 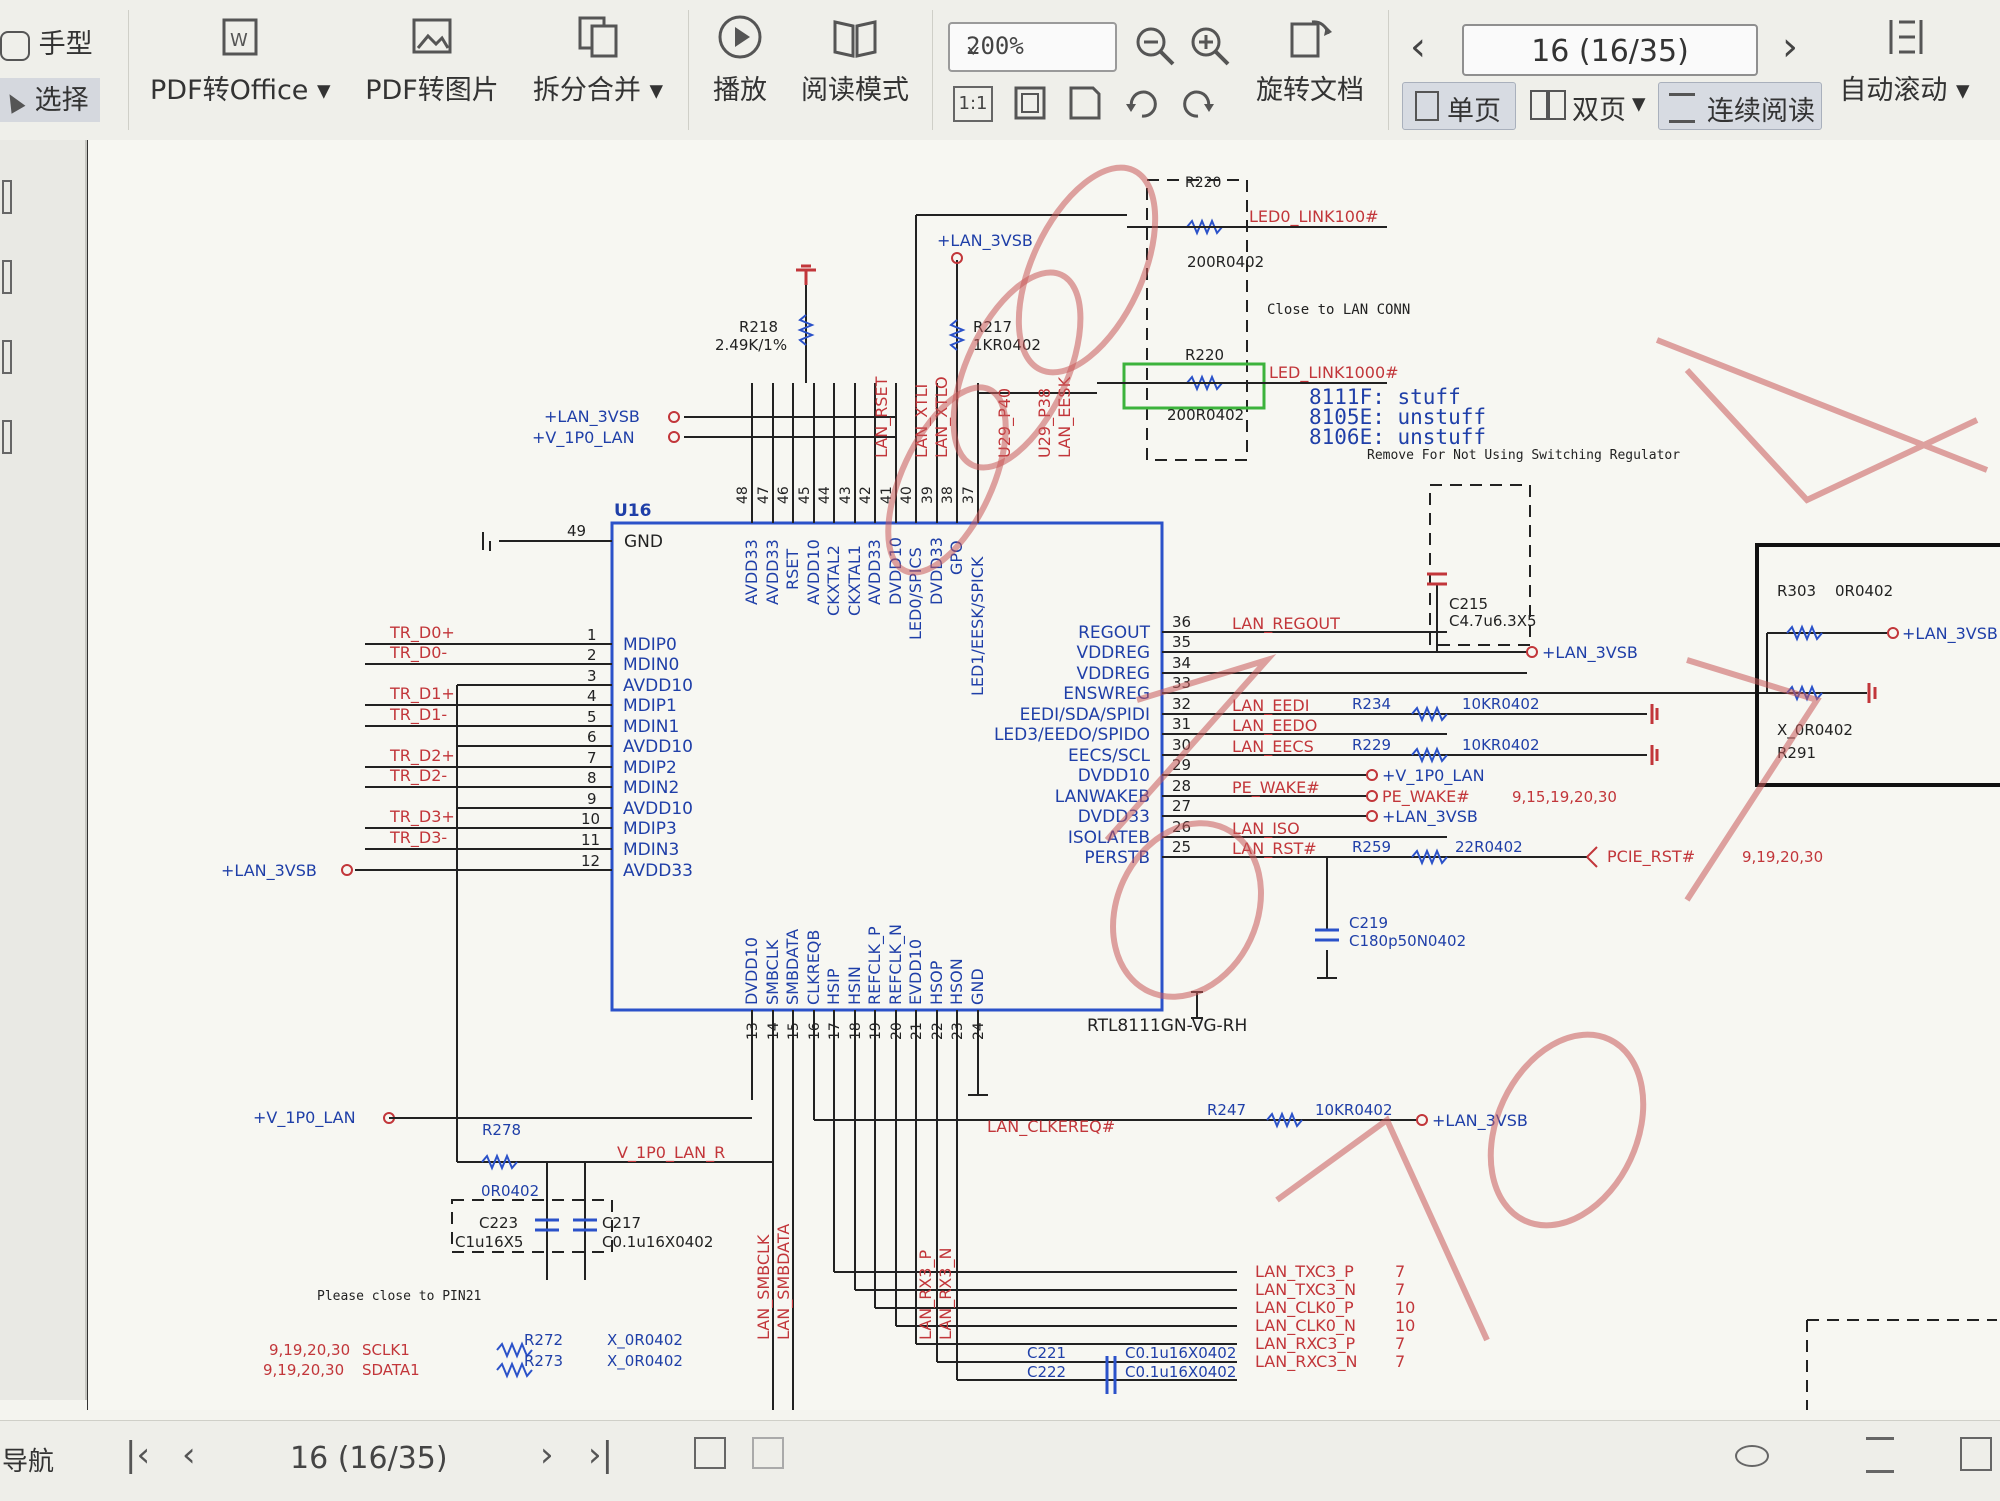 I want to click on pin-number: 11, so click(x=590, y=840).